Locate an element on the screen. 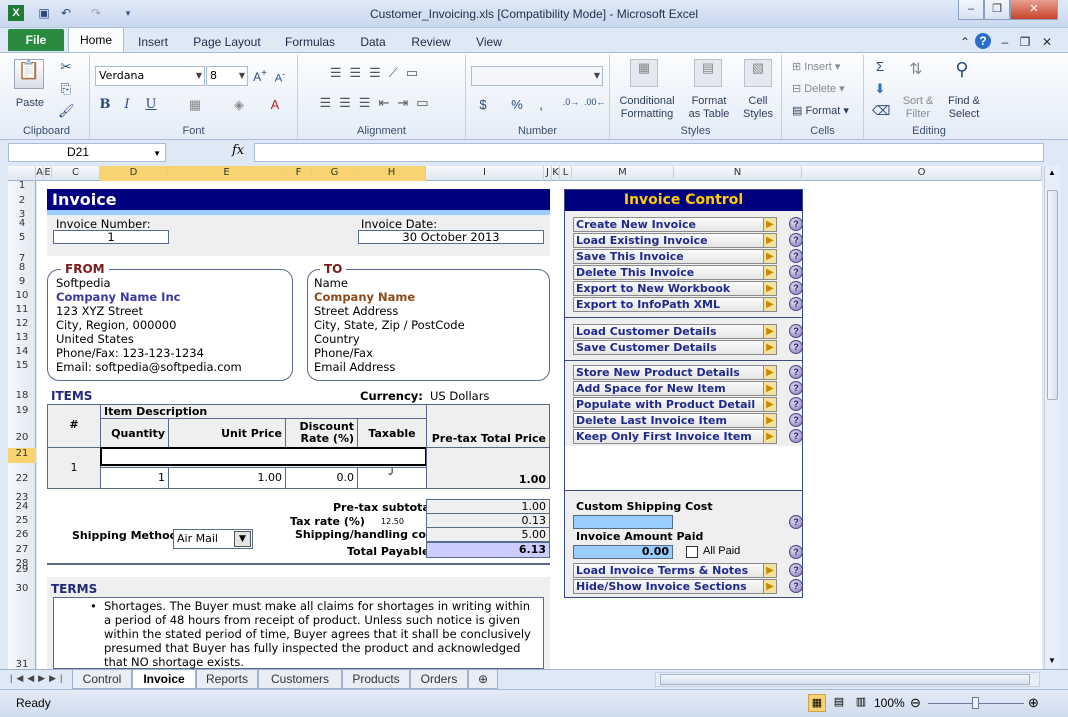 This screenshot has width=1068, height=717. to-street: Street Address is located at coordinates (356, 311).